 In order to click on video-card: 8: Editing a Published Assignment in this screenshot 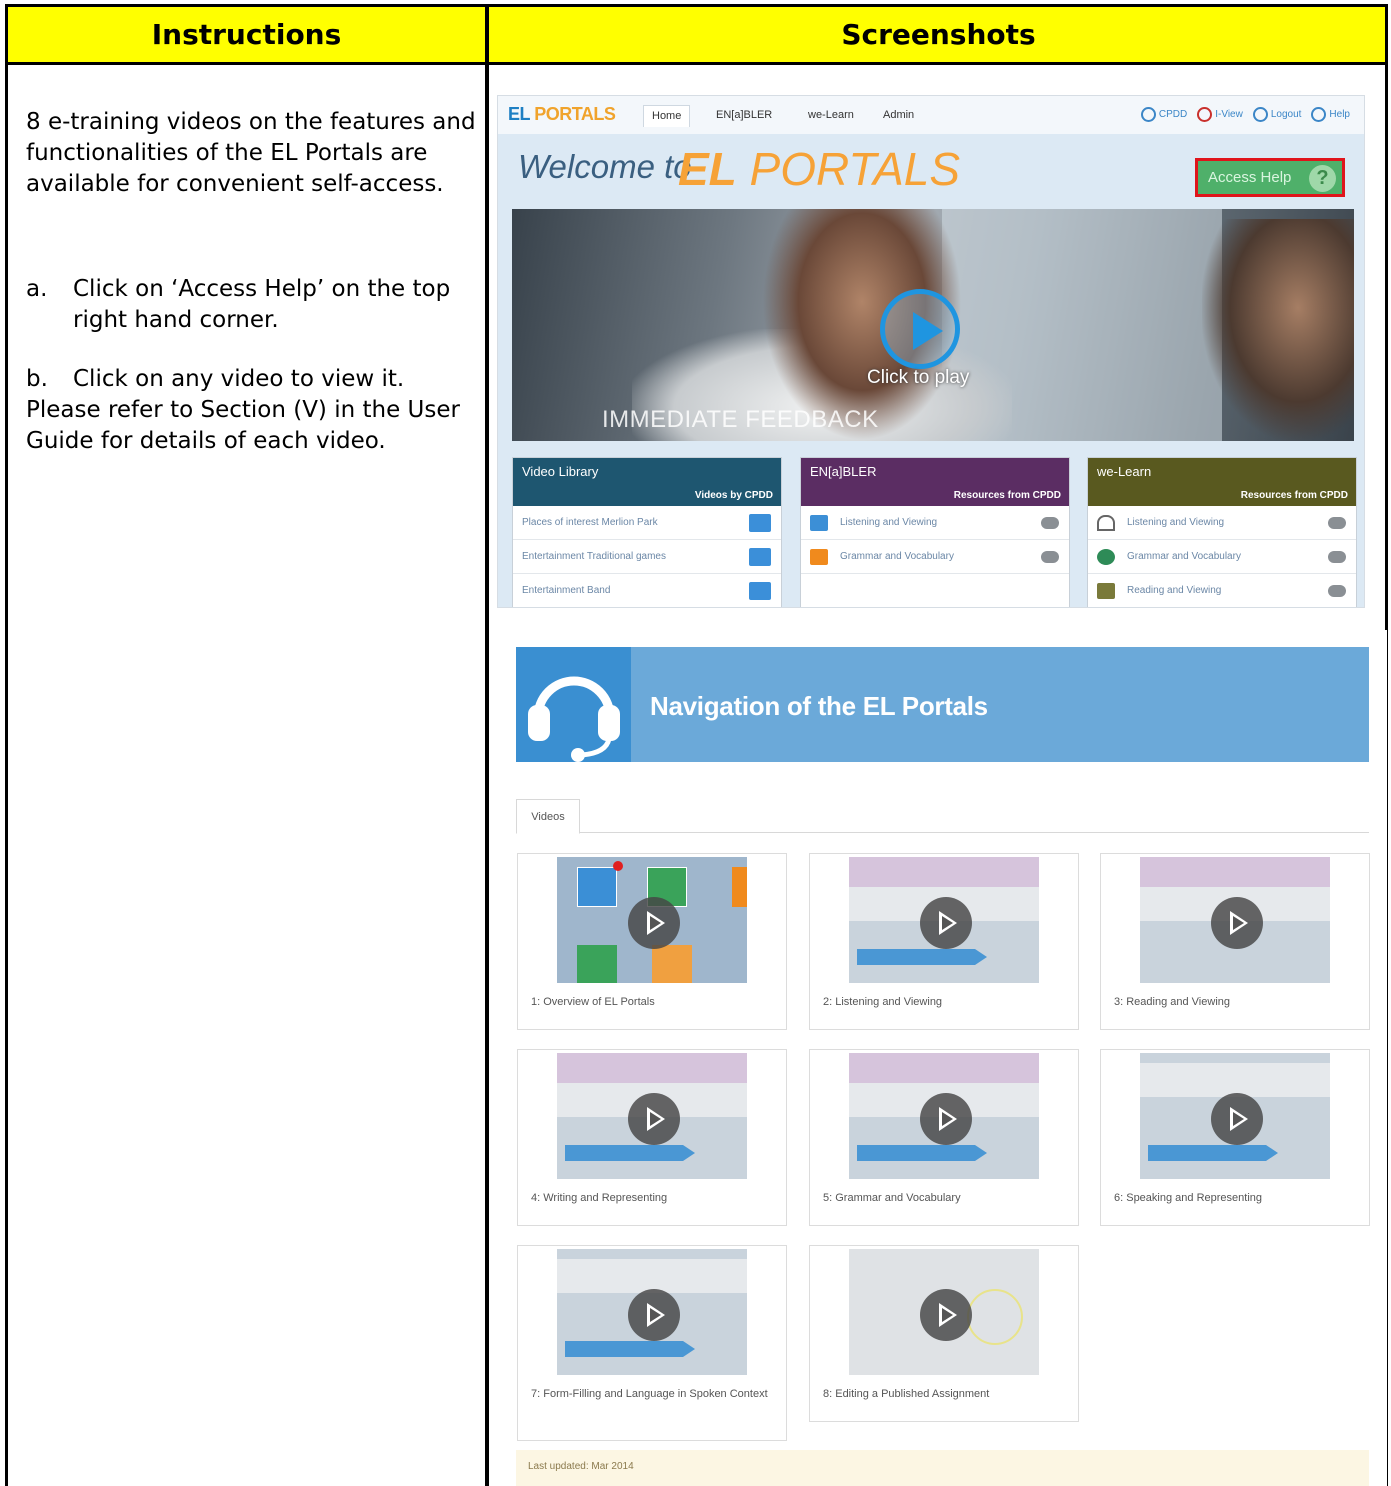, I will do `click(944, 1333)`.